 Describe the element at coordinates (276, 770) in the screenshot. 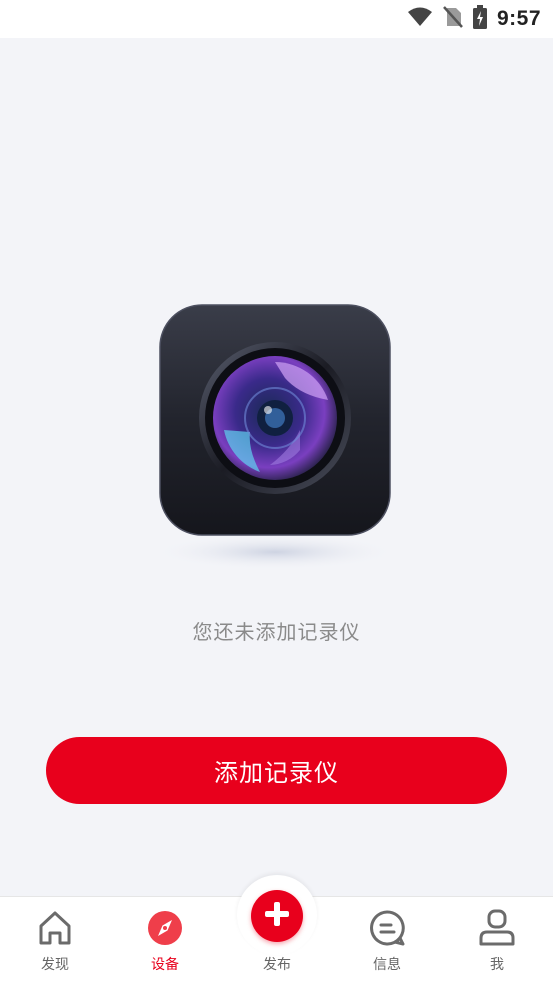

I see `add-recorder-button: 添加记录仪` at that location.